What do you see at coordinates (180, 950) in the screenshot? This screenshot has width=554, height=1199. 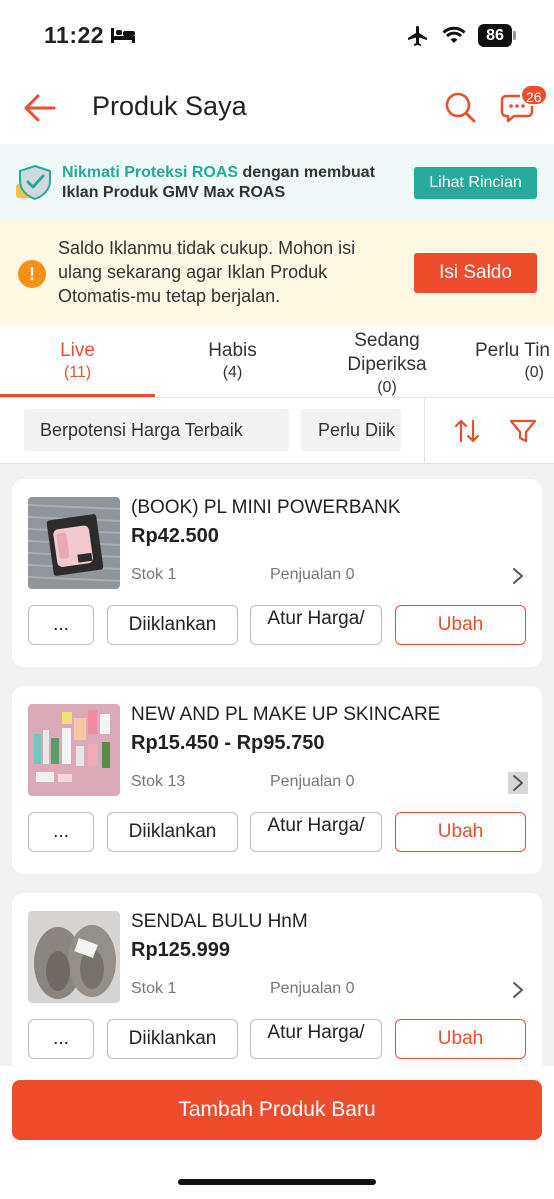 I see `product-price: Rp125.999` at bounding box center [180, 950].